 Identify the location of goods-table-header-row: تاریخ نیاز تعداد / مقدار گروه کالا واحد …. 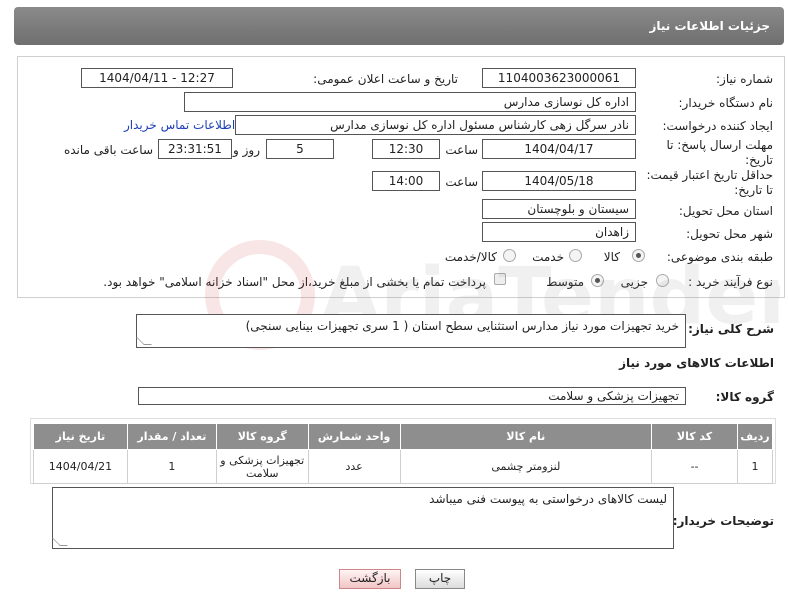
(403, 436).